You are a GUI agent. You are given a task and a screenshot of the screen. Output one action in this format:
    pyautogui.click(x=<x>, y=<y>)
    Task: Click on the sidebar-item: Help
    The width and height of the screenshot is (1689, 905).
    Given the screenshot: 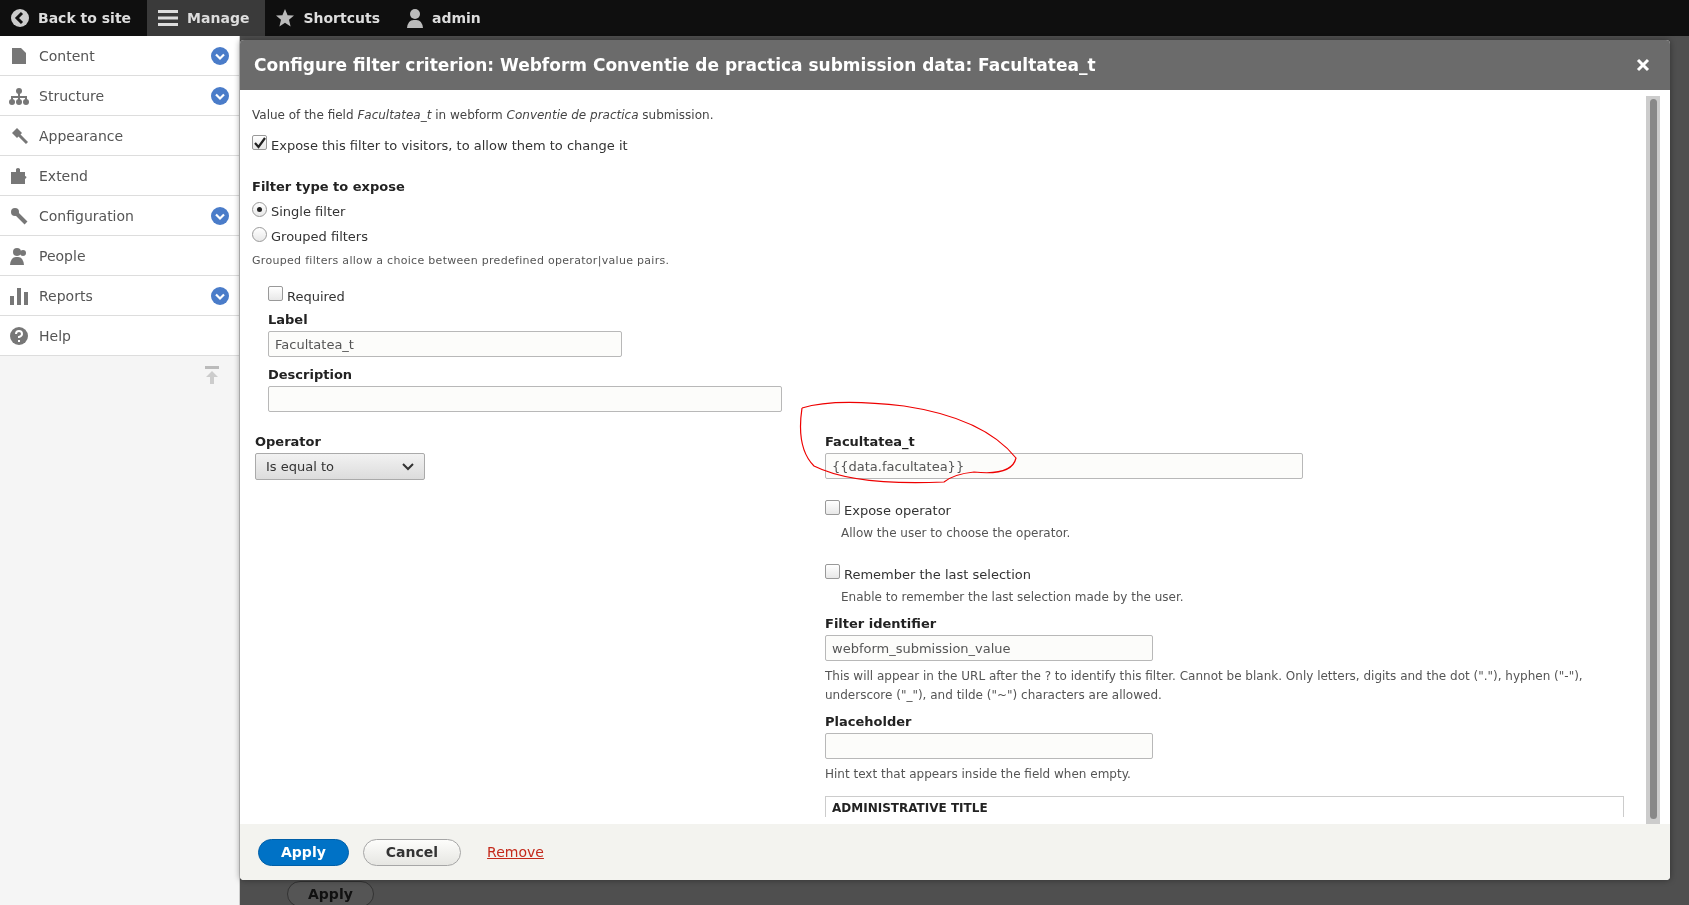 What is the action you would take?
    pyautogui.click(x=119, y=336)
    